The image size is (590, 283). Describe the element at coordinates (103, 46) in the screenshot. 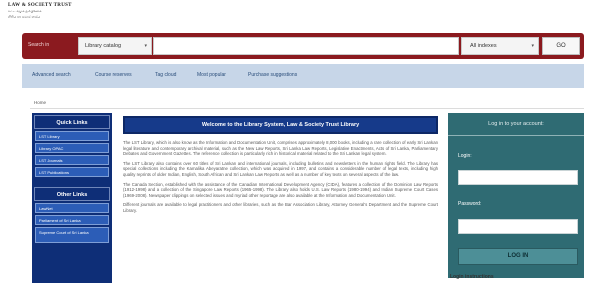

I see `search-scope-value: Library catalog` at that location.